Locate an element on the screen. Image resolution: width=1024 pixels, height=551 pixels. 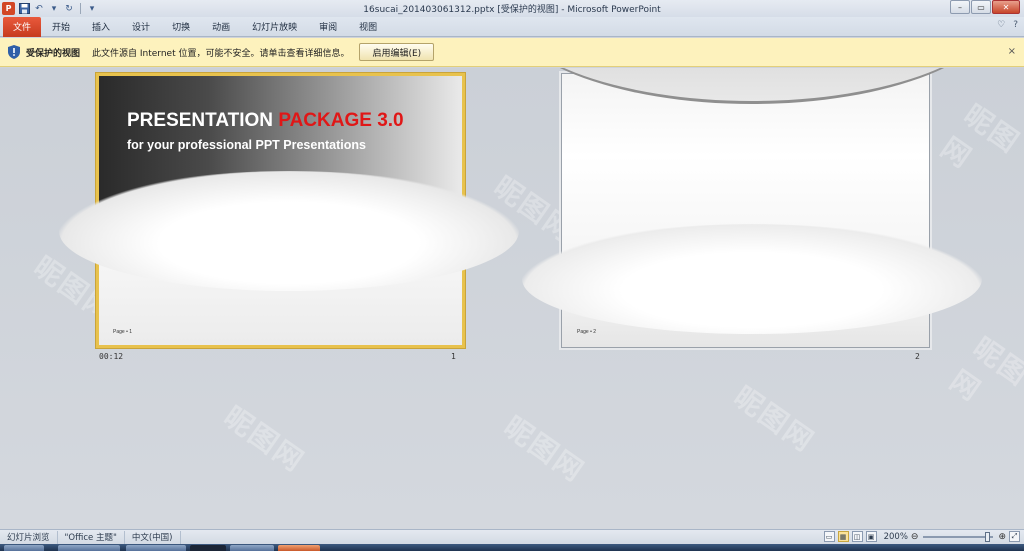
slide-2-arc is located at coordinates (752, 86).